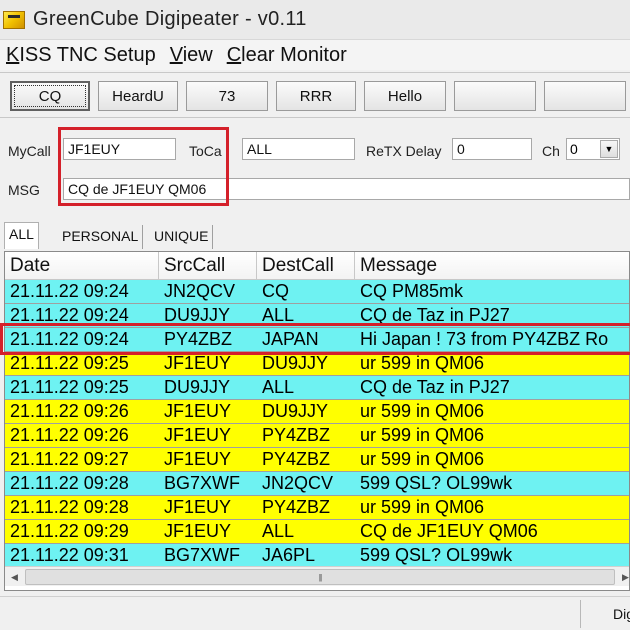 The image size is (630, 630). I want to click on table-row: 21.11.22 09:28 JF1EUY PY4ZBZ ur 599 in QM06, so click(317, 508).